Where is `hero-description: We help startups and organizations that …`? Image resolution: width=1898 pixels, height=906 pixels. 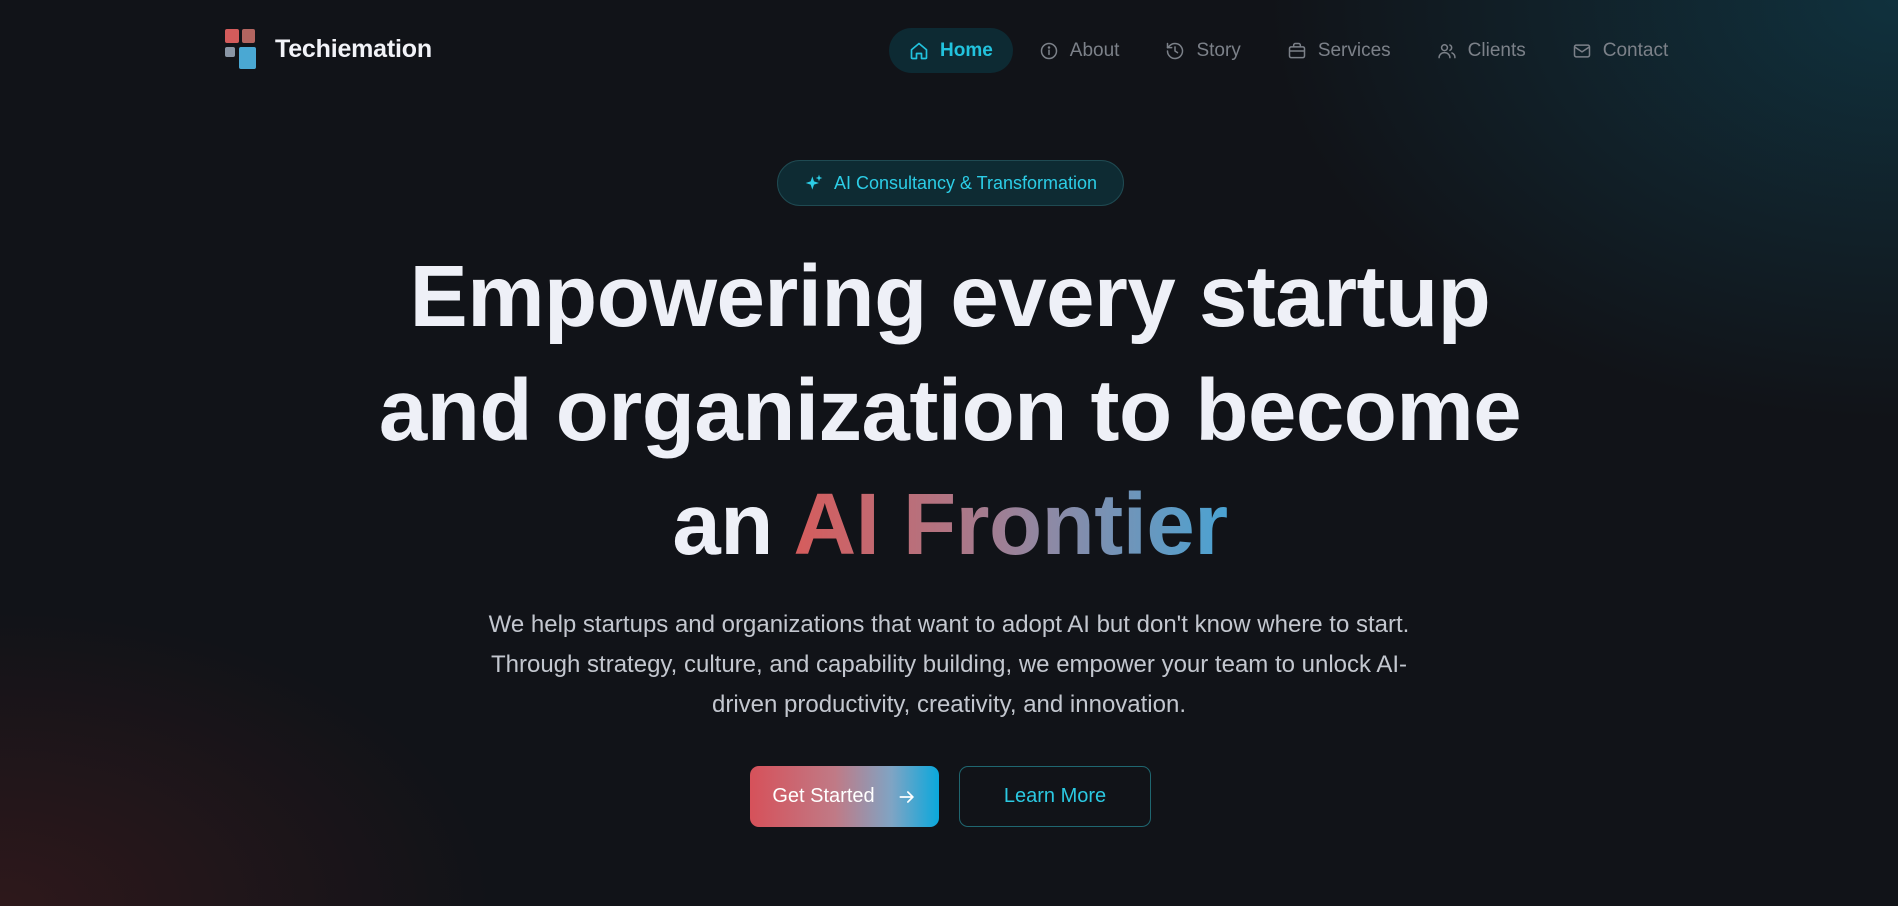
hero-description: We help startups and organizations that … is located at coordinates (949, 664).